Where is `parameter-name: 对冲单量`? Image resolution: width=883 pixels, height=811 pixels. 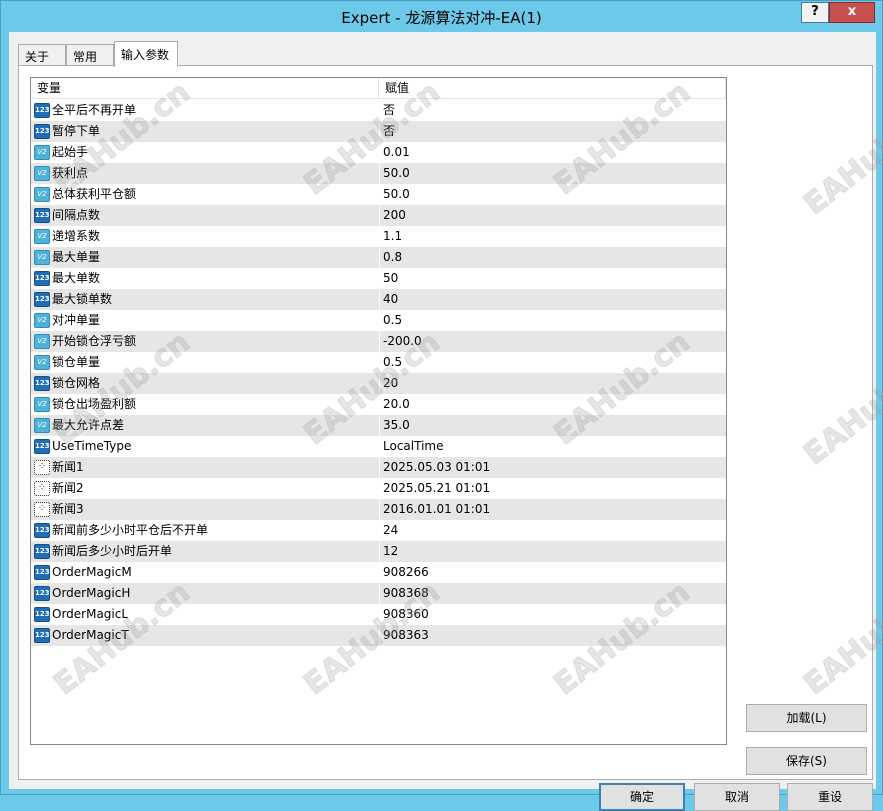 parameter-name: 对冲单量 is located at coordinates (76, 320).